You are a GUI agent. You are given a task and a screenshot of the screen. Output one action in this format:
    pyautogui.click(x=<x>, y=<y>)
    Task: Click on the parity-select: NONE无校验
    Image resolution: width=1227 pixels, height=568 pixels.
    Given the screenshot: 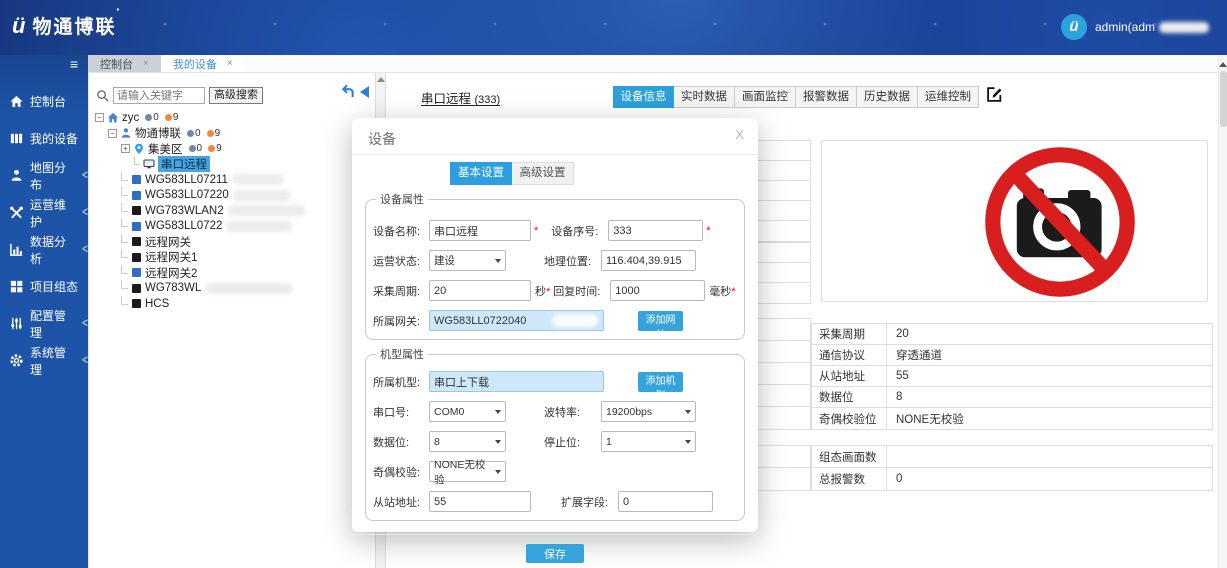 What is the action you would take?
    pyautogui.click(x=467, y=472)
    